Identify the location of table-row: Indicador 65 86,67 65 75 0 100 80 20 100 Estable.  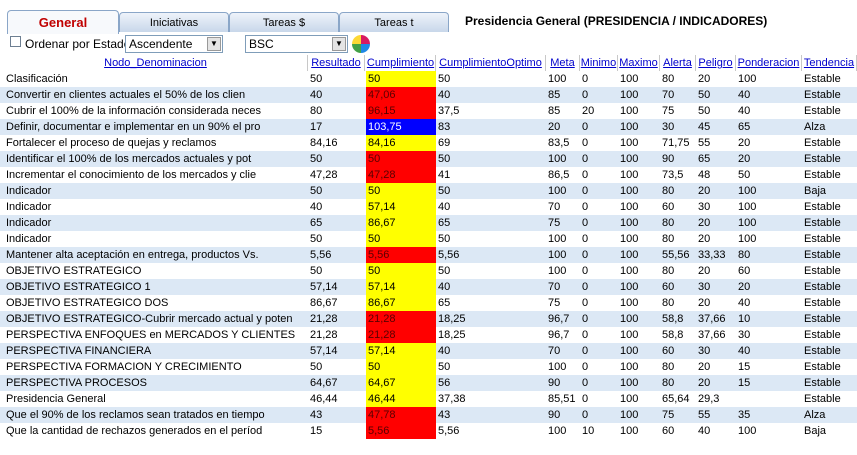
(428, 223).